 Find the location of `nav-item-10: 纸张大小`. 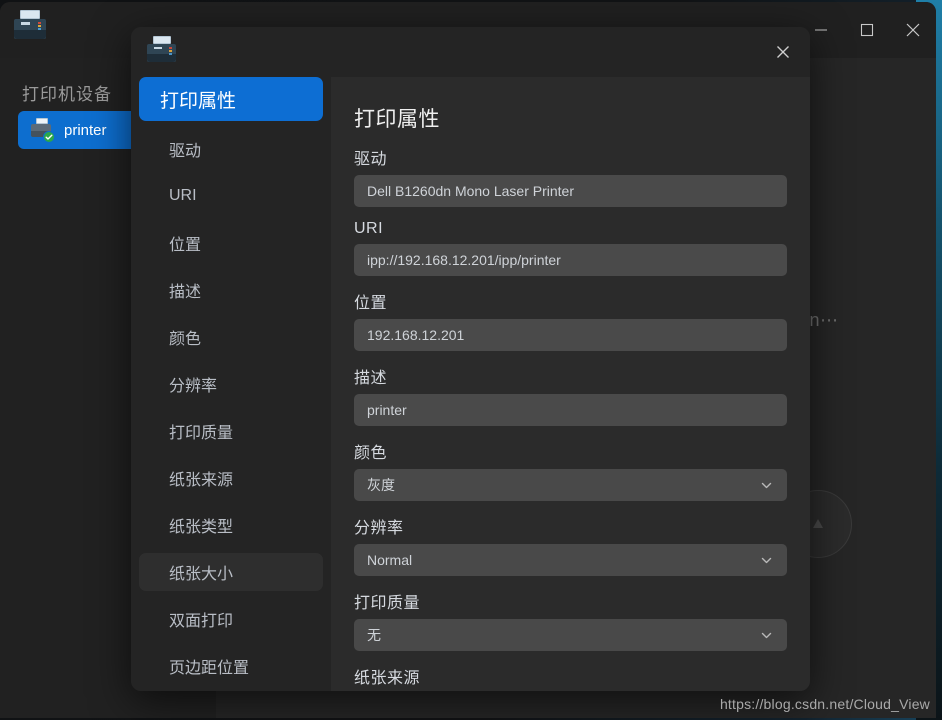

nav-item-10: 纸张大小 is located at coordinates (231, 572).